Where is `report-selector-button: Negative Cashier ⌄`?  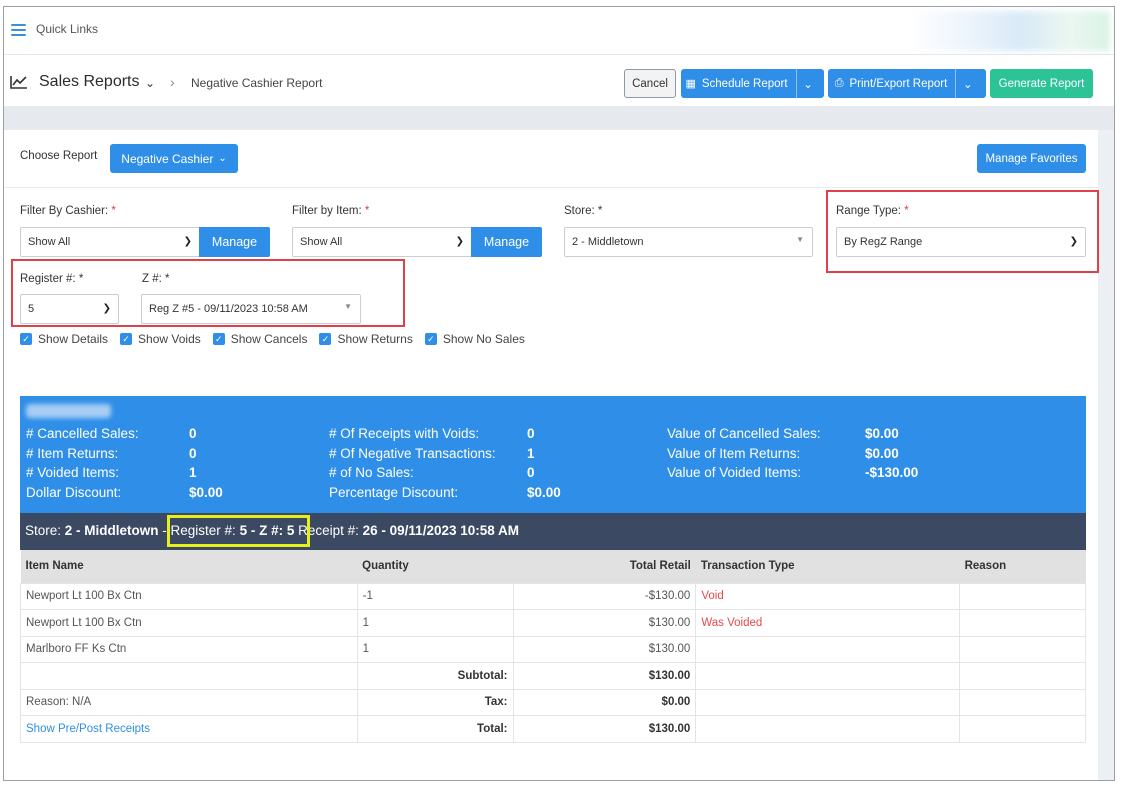 report-selector-button: Negative Cashier ⌄ is located at coordinates (174, 158).